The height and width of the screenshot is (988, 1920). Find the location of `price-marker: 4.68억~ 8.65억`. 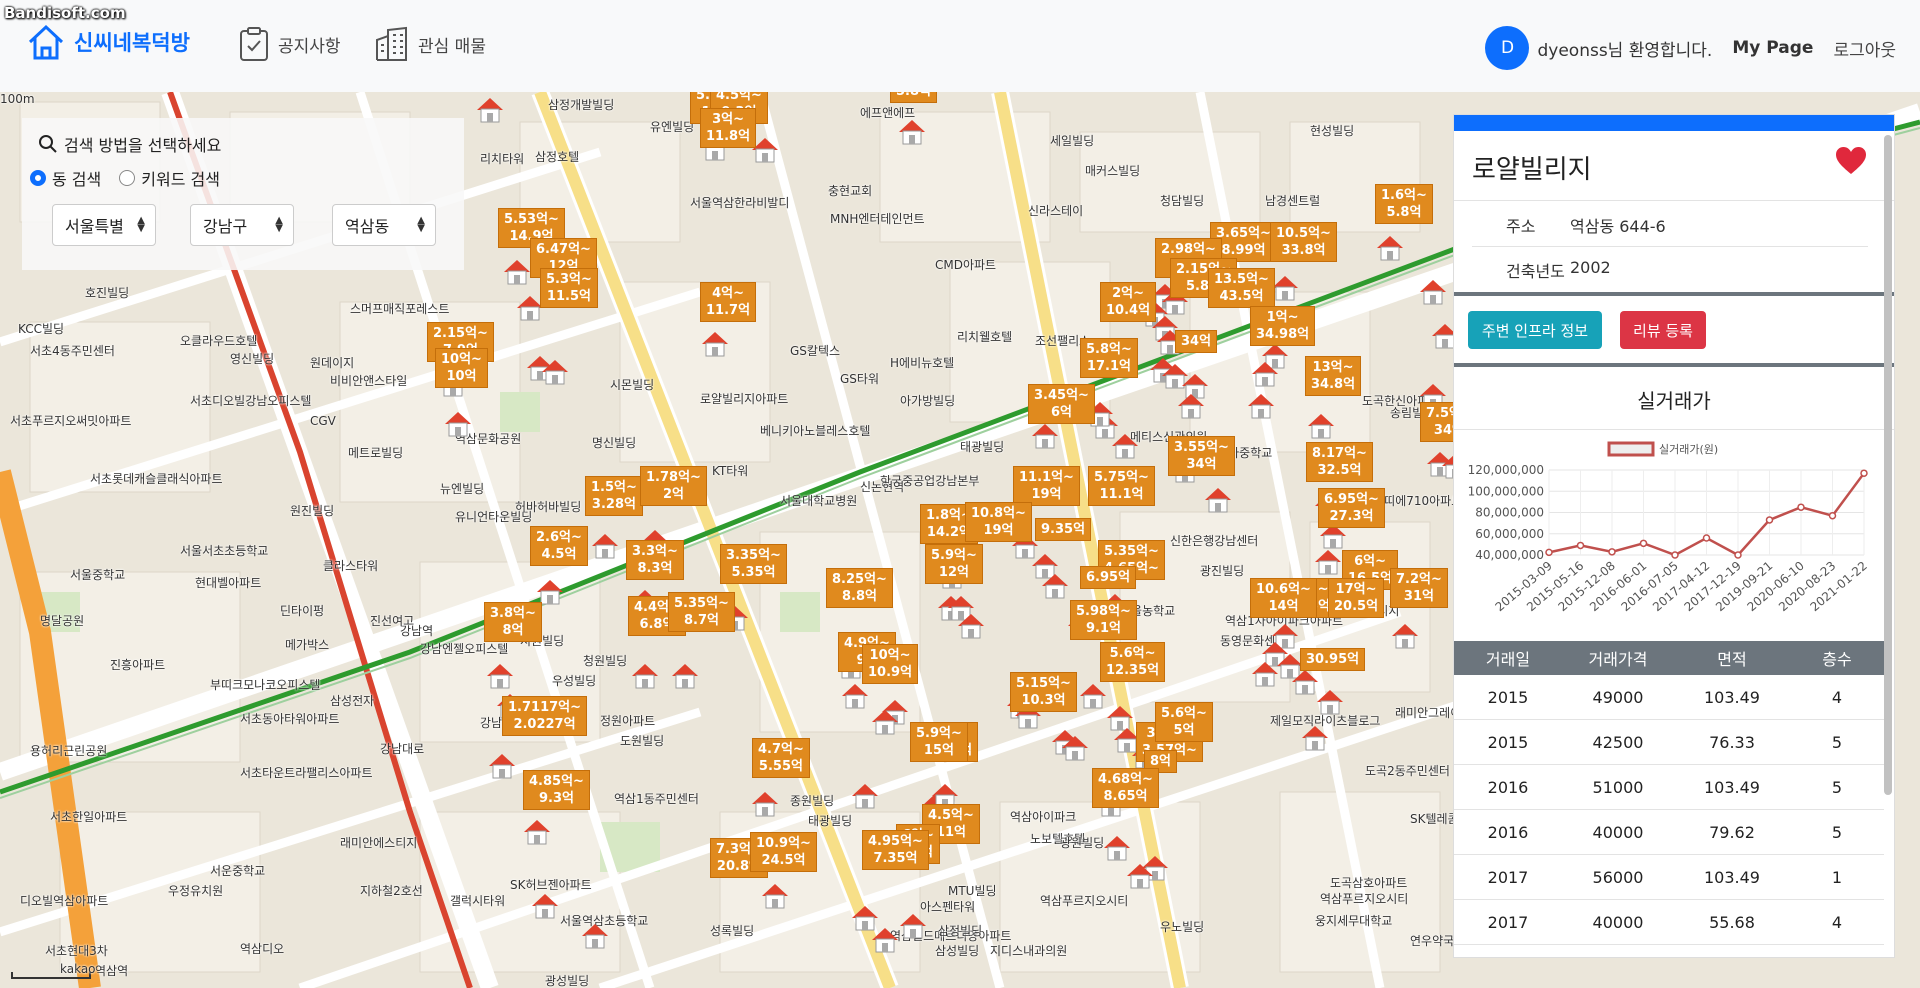

price-marker: 4.68억~ 8.65억 is located at coordinates (1125, 788).